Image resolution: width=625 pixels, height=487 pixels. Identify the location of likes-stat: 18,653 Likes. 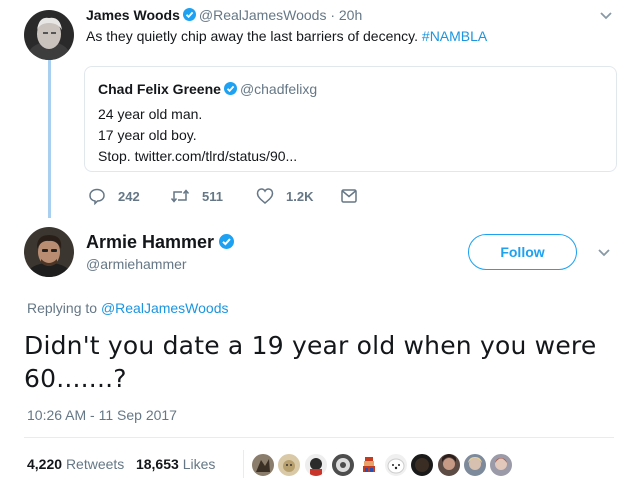
(175, 464).